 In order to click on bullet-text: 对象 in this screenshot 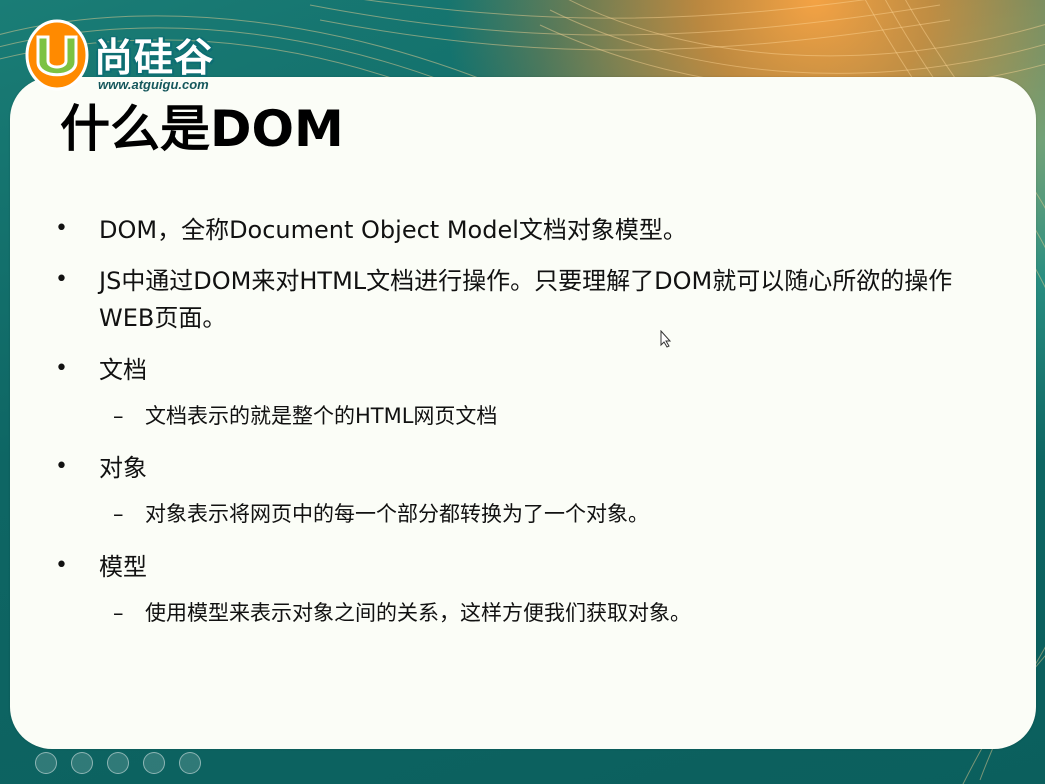, I will do `click(123, 468)`.